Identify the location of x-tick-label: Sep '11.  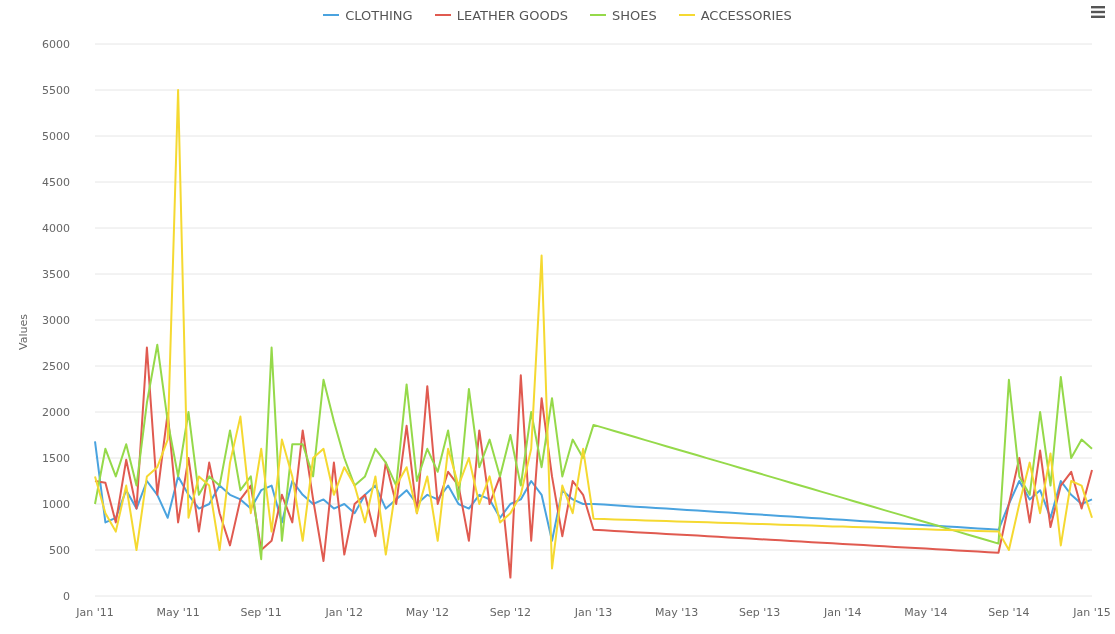
(261, 612).